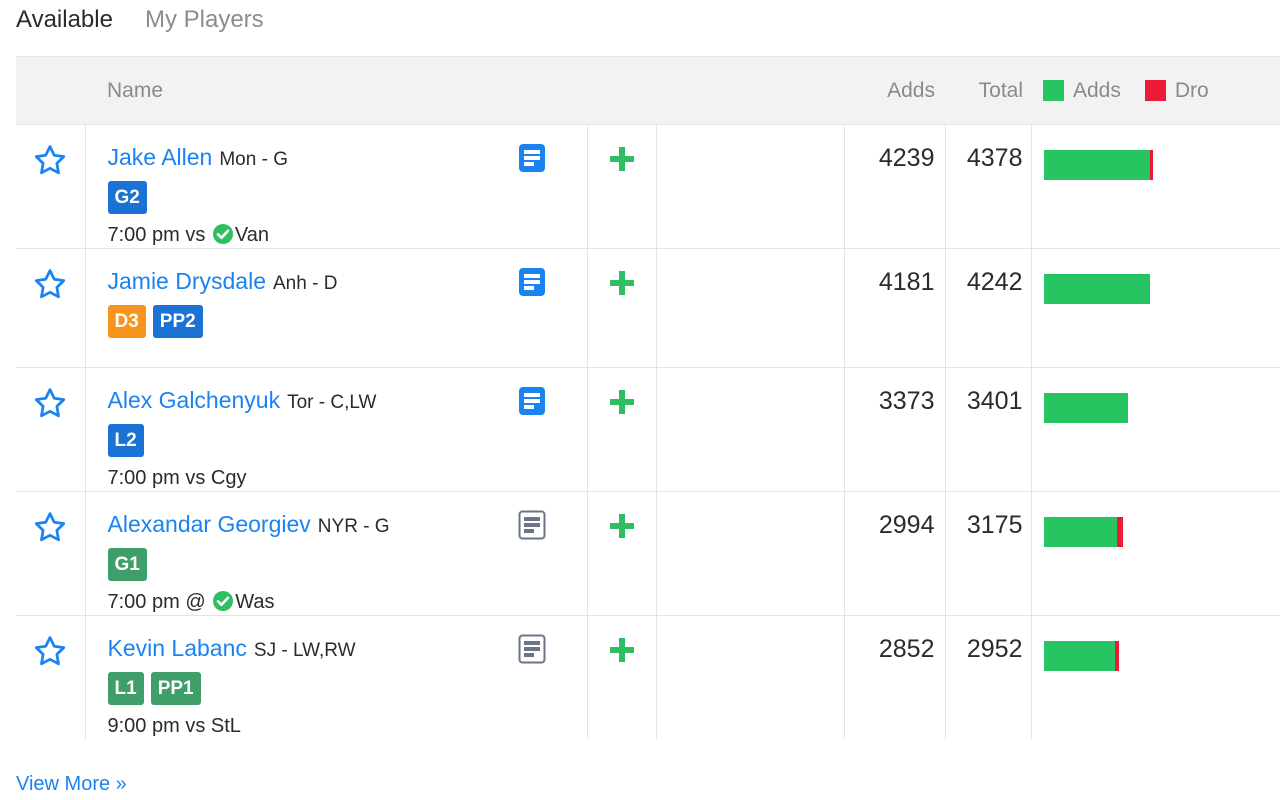  I want to click on player-name-link: Alex Galchenyuk, so click(194, 400).